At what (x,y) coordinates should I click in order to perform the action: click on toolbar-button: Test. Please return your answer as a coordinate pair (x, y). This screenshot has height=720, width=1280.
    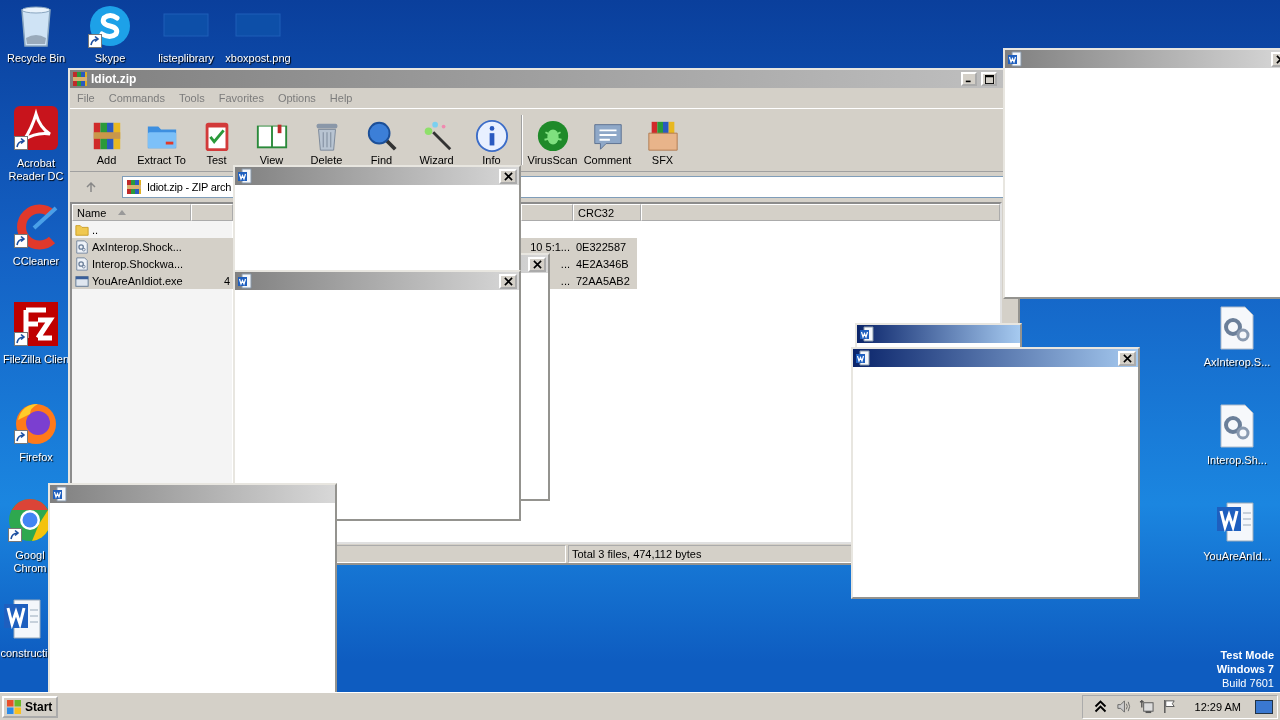
    Looking at the image, I should click on (216, 140).